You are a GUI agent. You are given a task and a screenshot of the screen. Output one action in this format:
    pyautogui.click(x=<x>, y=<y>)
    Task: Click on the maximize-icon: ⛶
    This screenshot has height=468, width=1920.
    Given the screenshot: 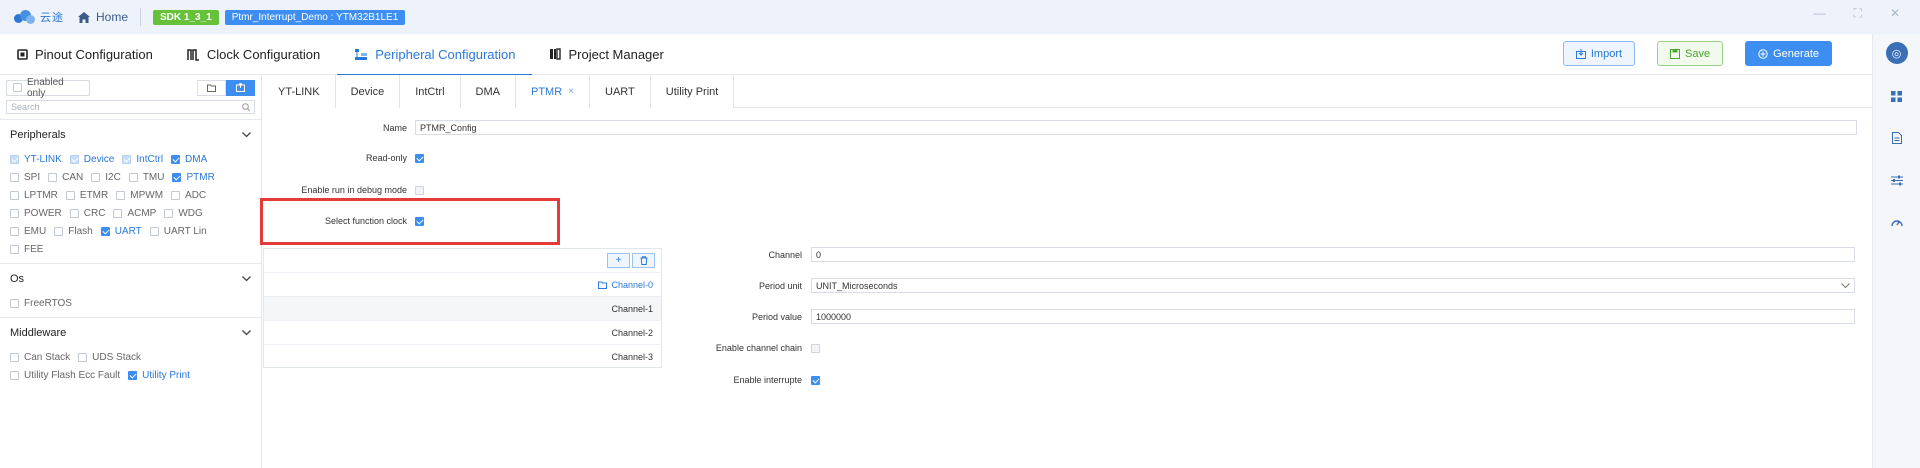 What is the action you would take?
    pyautogui.click(x=1858, y=13)
    